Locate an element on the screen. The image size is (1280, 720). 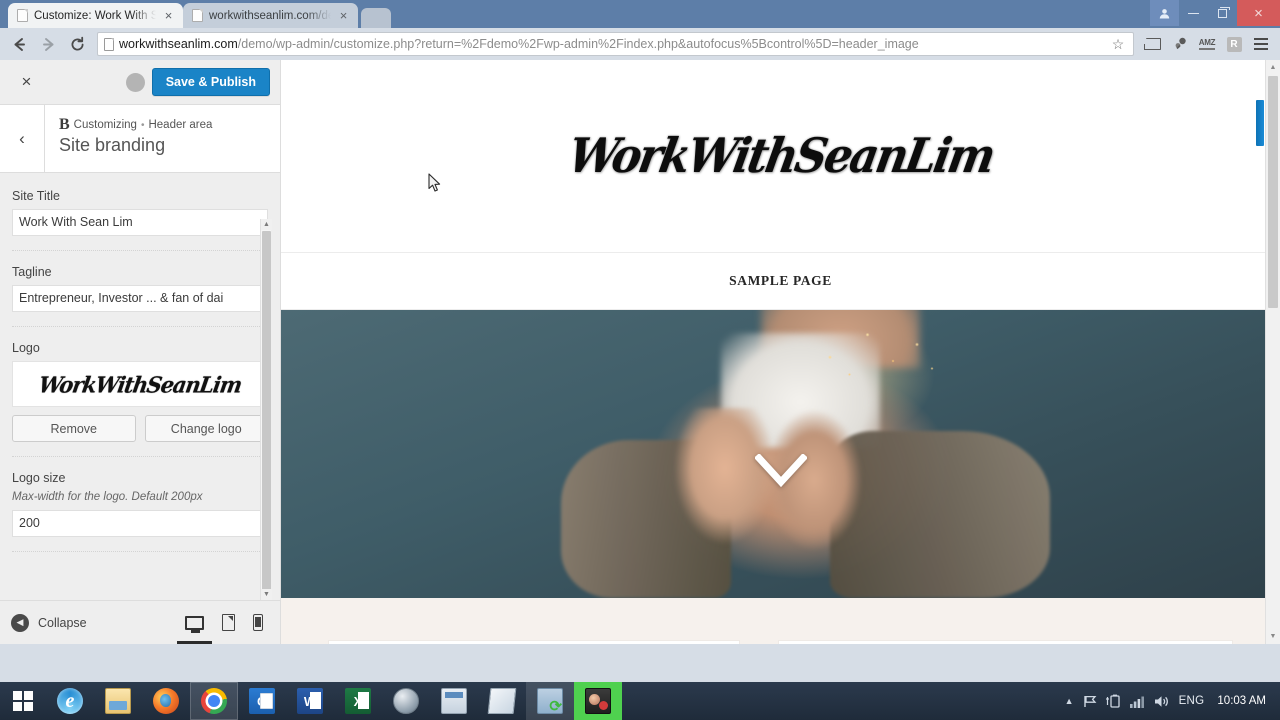
theme-logo-icon: B is located at coordinates (64, 124).